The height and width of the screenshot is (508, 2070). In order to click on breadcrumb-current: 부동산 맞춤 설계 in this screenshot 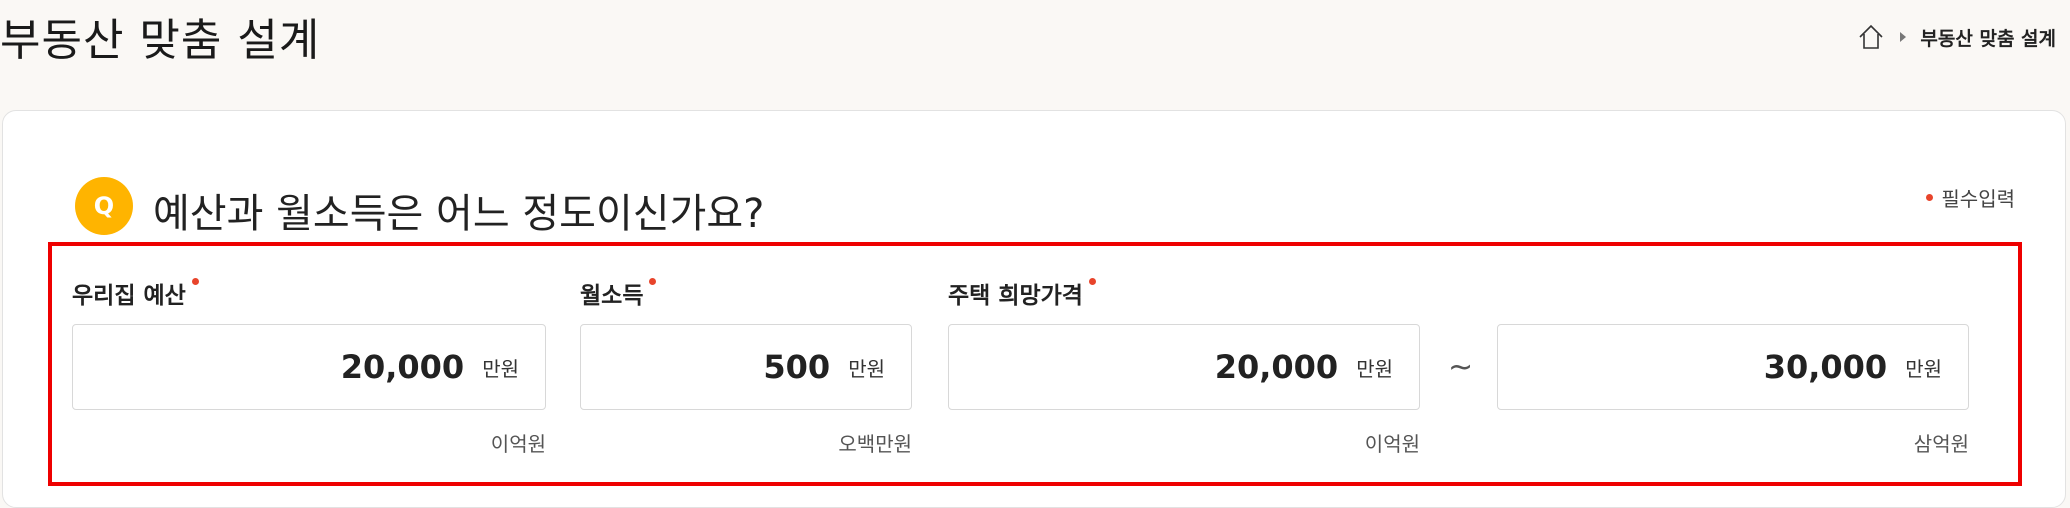, I will do `click(1988, 37)`.